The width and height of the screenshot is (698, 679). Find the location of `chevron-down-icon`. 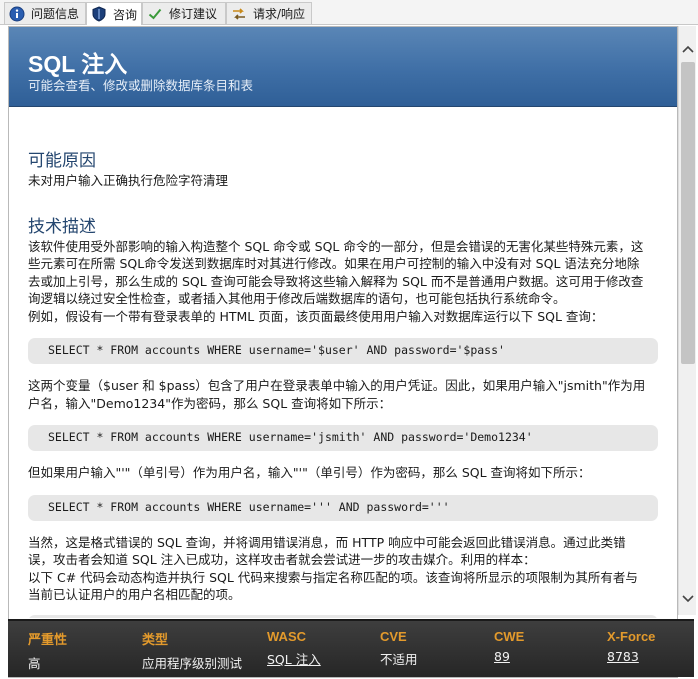

chevron-down-icon is located at coordinates (688, 598).